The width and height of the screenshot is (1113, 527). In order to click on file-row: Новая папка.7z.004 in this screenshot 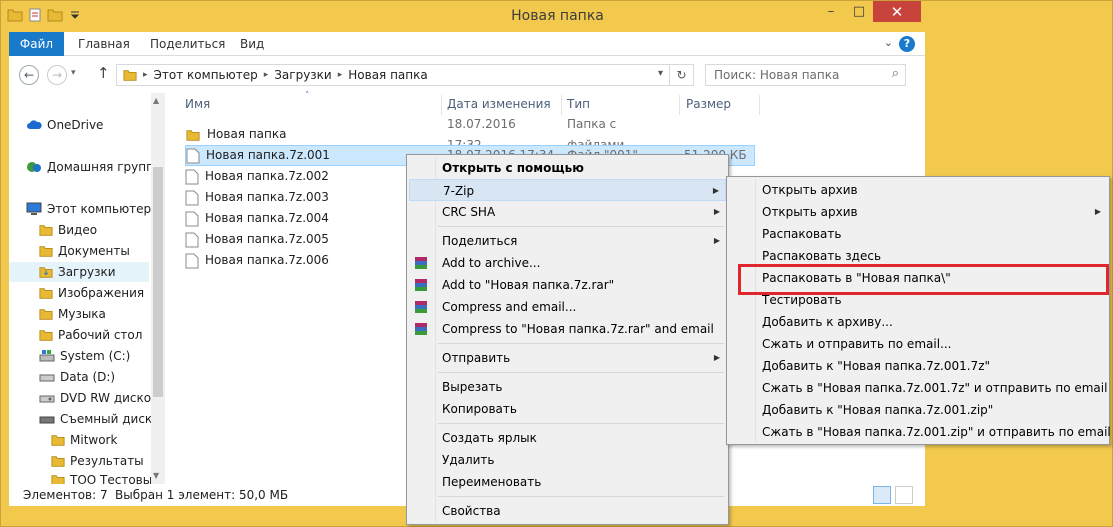, I will do `click(257, 218)`.